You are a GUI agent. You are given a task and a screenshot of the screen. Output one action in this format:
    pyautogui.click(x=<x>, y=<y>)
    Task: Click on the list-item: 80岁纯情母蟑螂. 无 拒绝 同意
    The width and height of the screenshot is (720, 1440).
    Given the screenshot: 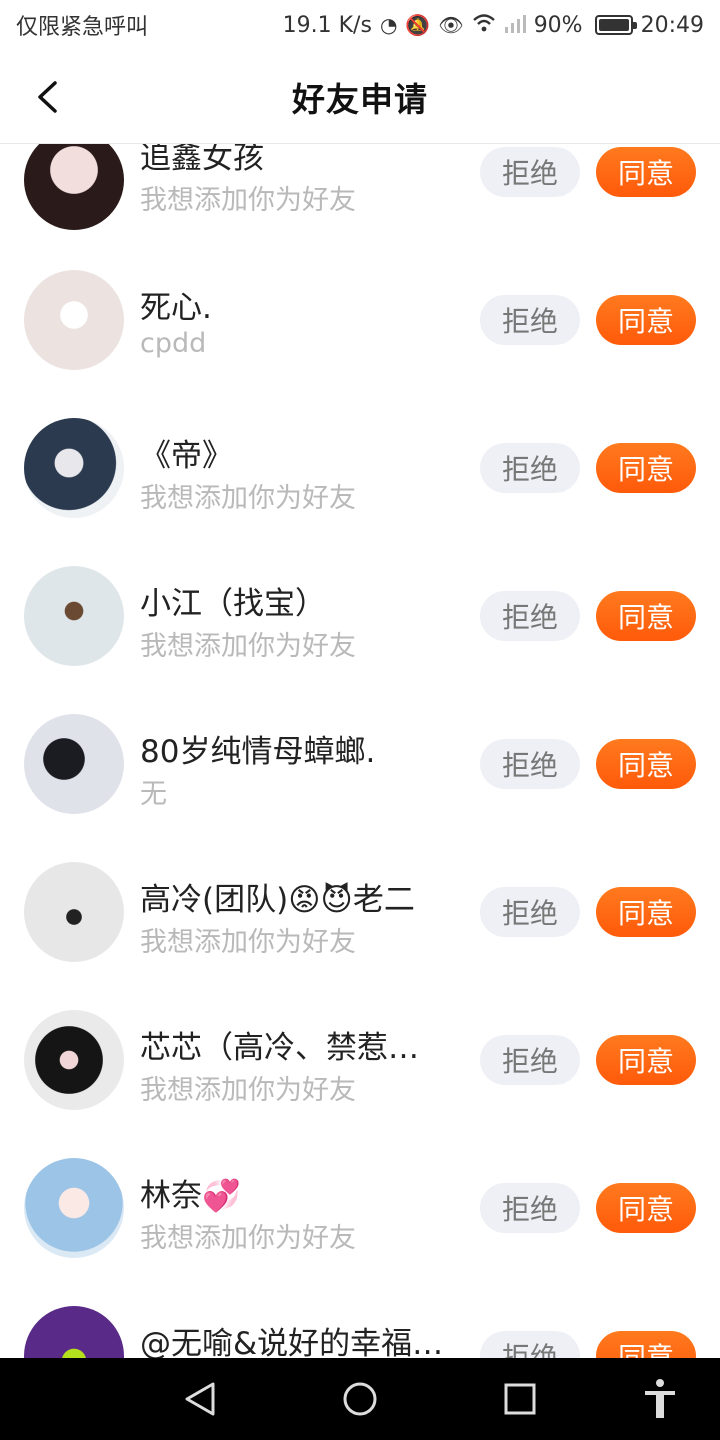 What is the action you would take?
    pyautogui.click(x=360, y=788)
    